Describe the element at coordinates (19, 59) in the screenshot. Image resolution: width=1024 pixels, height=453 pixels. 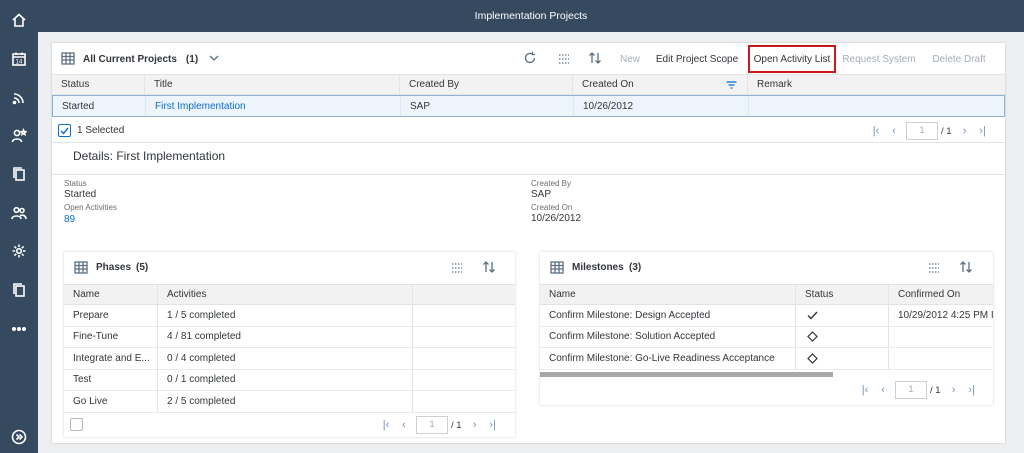
I see `calendar-icon: 14` at that location.